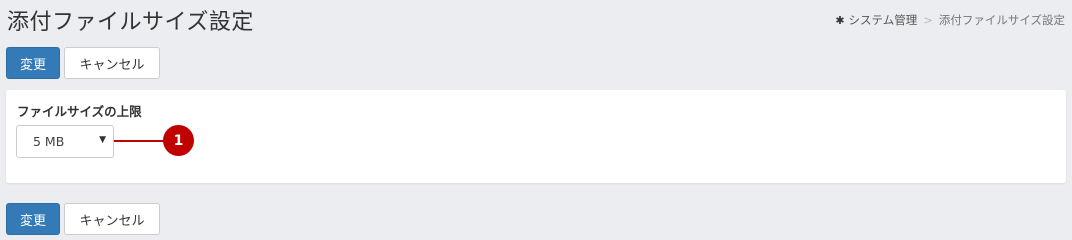  What do you see at coordinates (130, 22) in the screenshot?
I see `page-title: 添付ファイルサイズ設定` at bounding box center [130, 22].